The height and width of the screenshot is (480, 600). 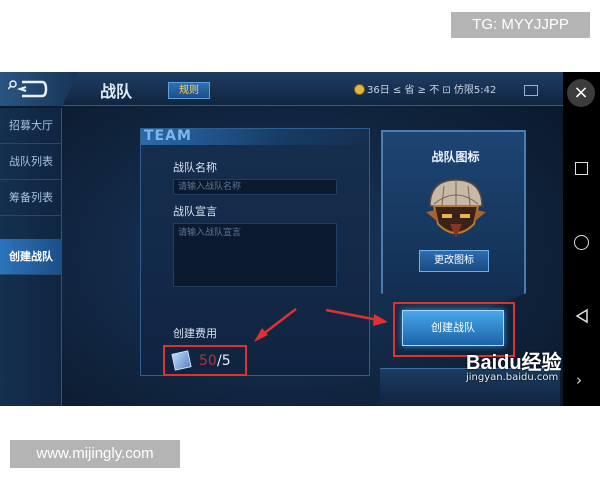 I want to click on chevron-right-icon: ›, so click(x=579, y=380).